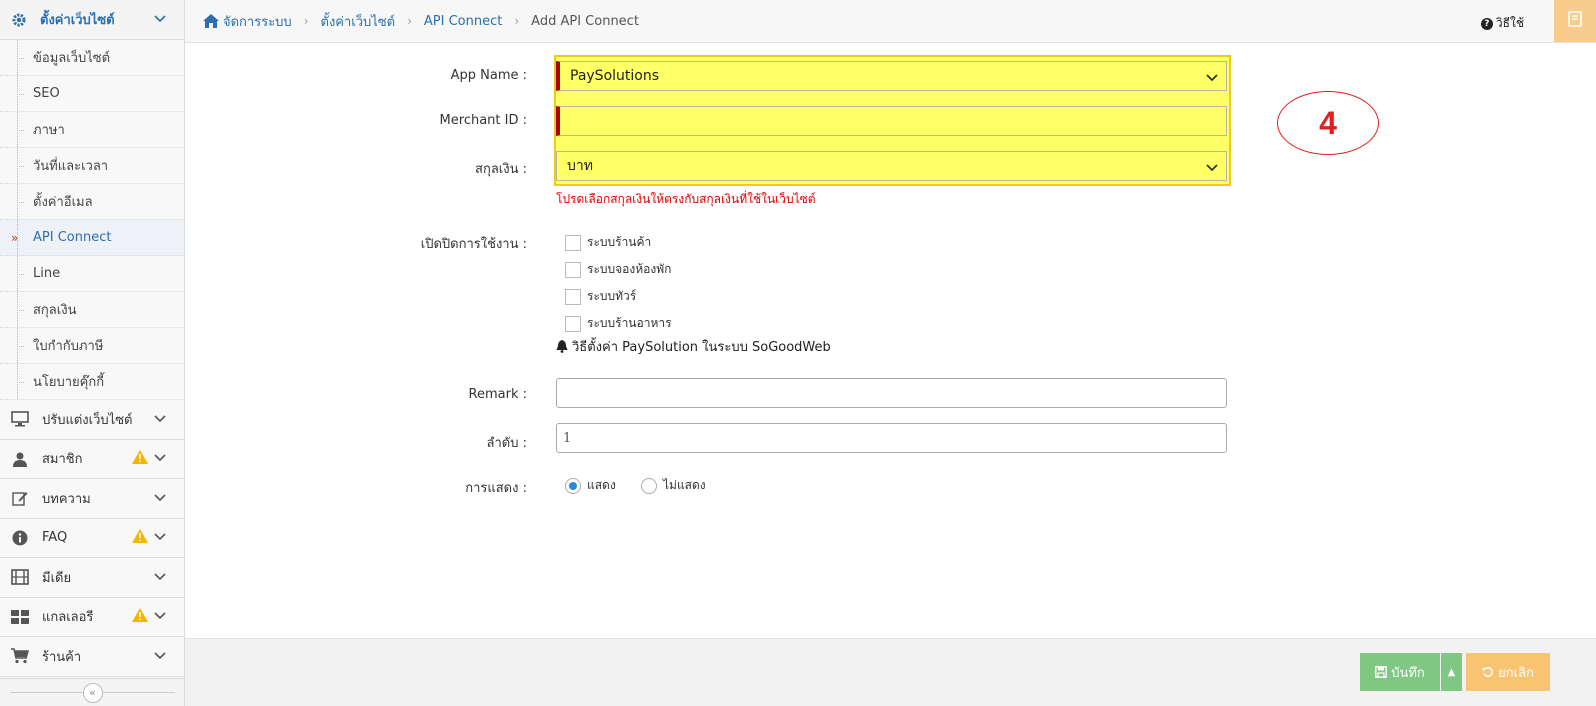 The width and height of the screenshot is (1596, 706). I want to click on grid-icon, so click(20, 617).